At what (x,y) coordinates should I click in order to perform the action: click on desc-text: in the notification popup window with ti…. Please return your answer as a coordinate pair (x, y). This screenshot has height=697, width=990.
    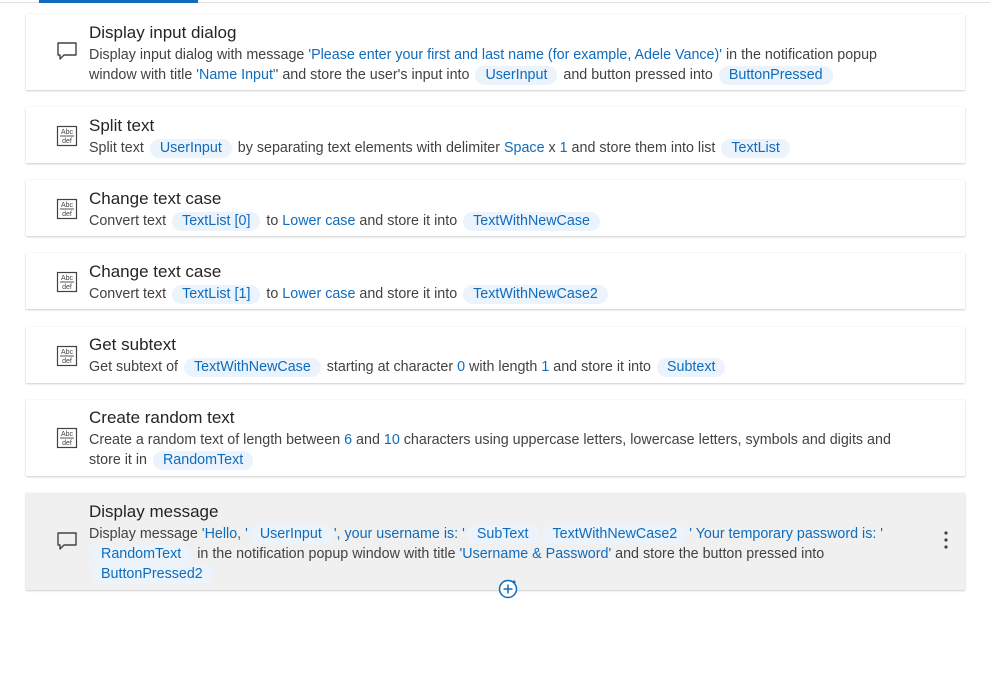
    Looking at the image, I should click on (326, 554).